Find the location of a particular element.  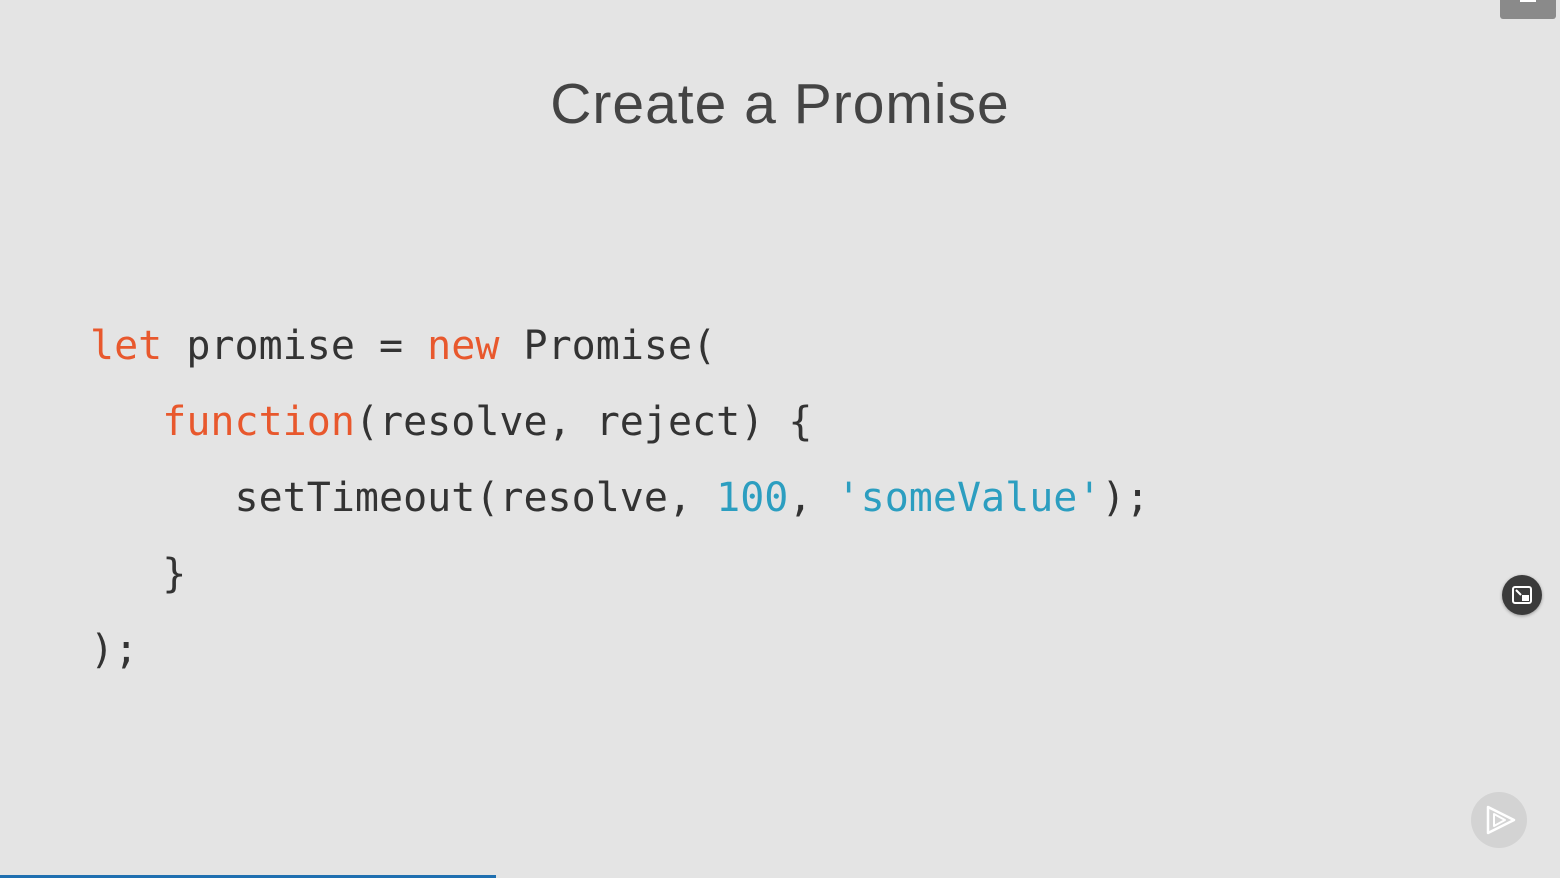

slide-title: Create a Promise is located at coordinates (780, 104).